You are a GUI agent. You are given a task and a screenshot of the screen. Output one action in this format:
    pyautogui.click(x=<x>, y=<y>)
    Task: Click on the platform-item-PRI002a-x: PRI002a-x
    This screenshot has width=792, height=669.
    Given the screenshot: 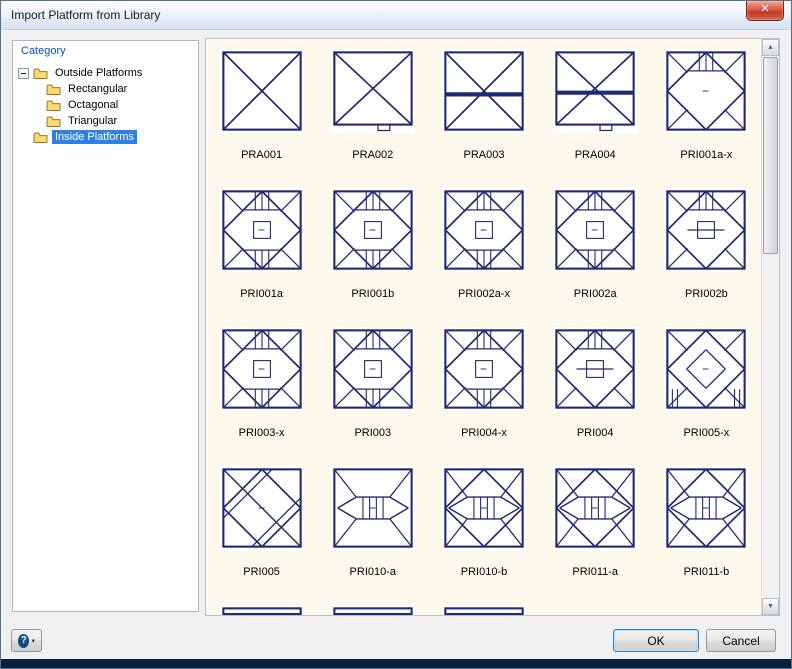 What is the action you would take?
    pyautogui.click(x=483, y=257)
    